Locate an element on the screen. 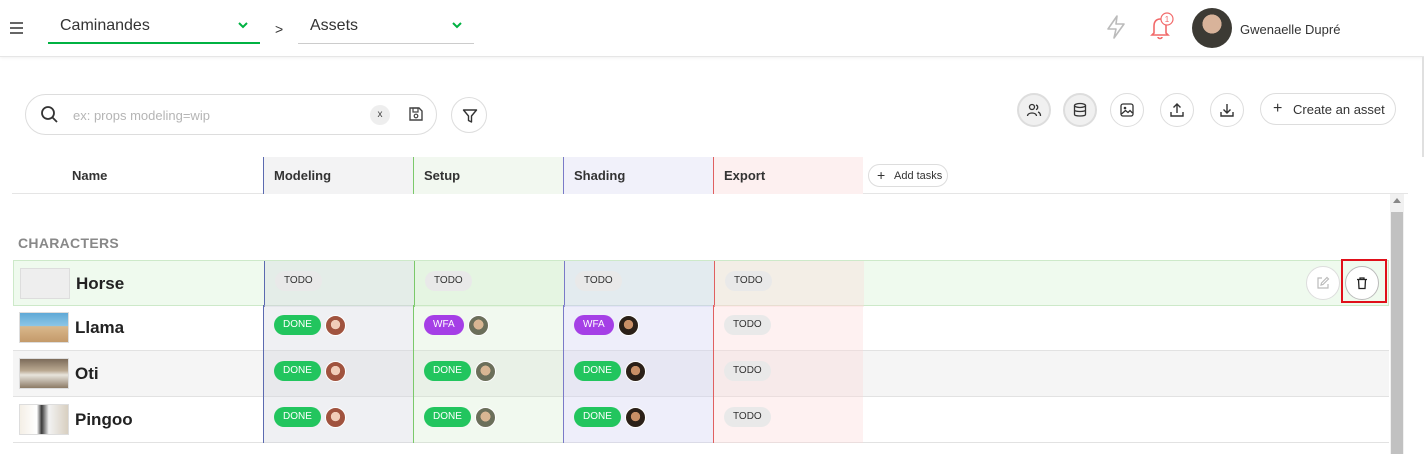 This screenshot has height=454, width=1424. user-avatar is located at coordinates (1212, 28).